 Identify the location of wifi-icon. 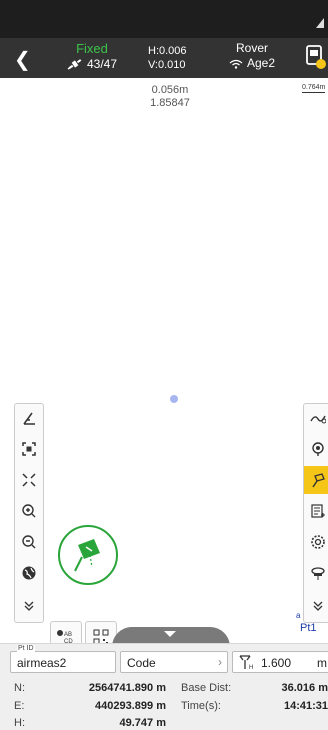
(236, 64).